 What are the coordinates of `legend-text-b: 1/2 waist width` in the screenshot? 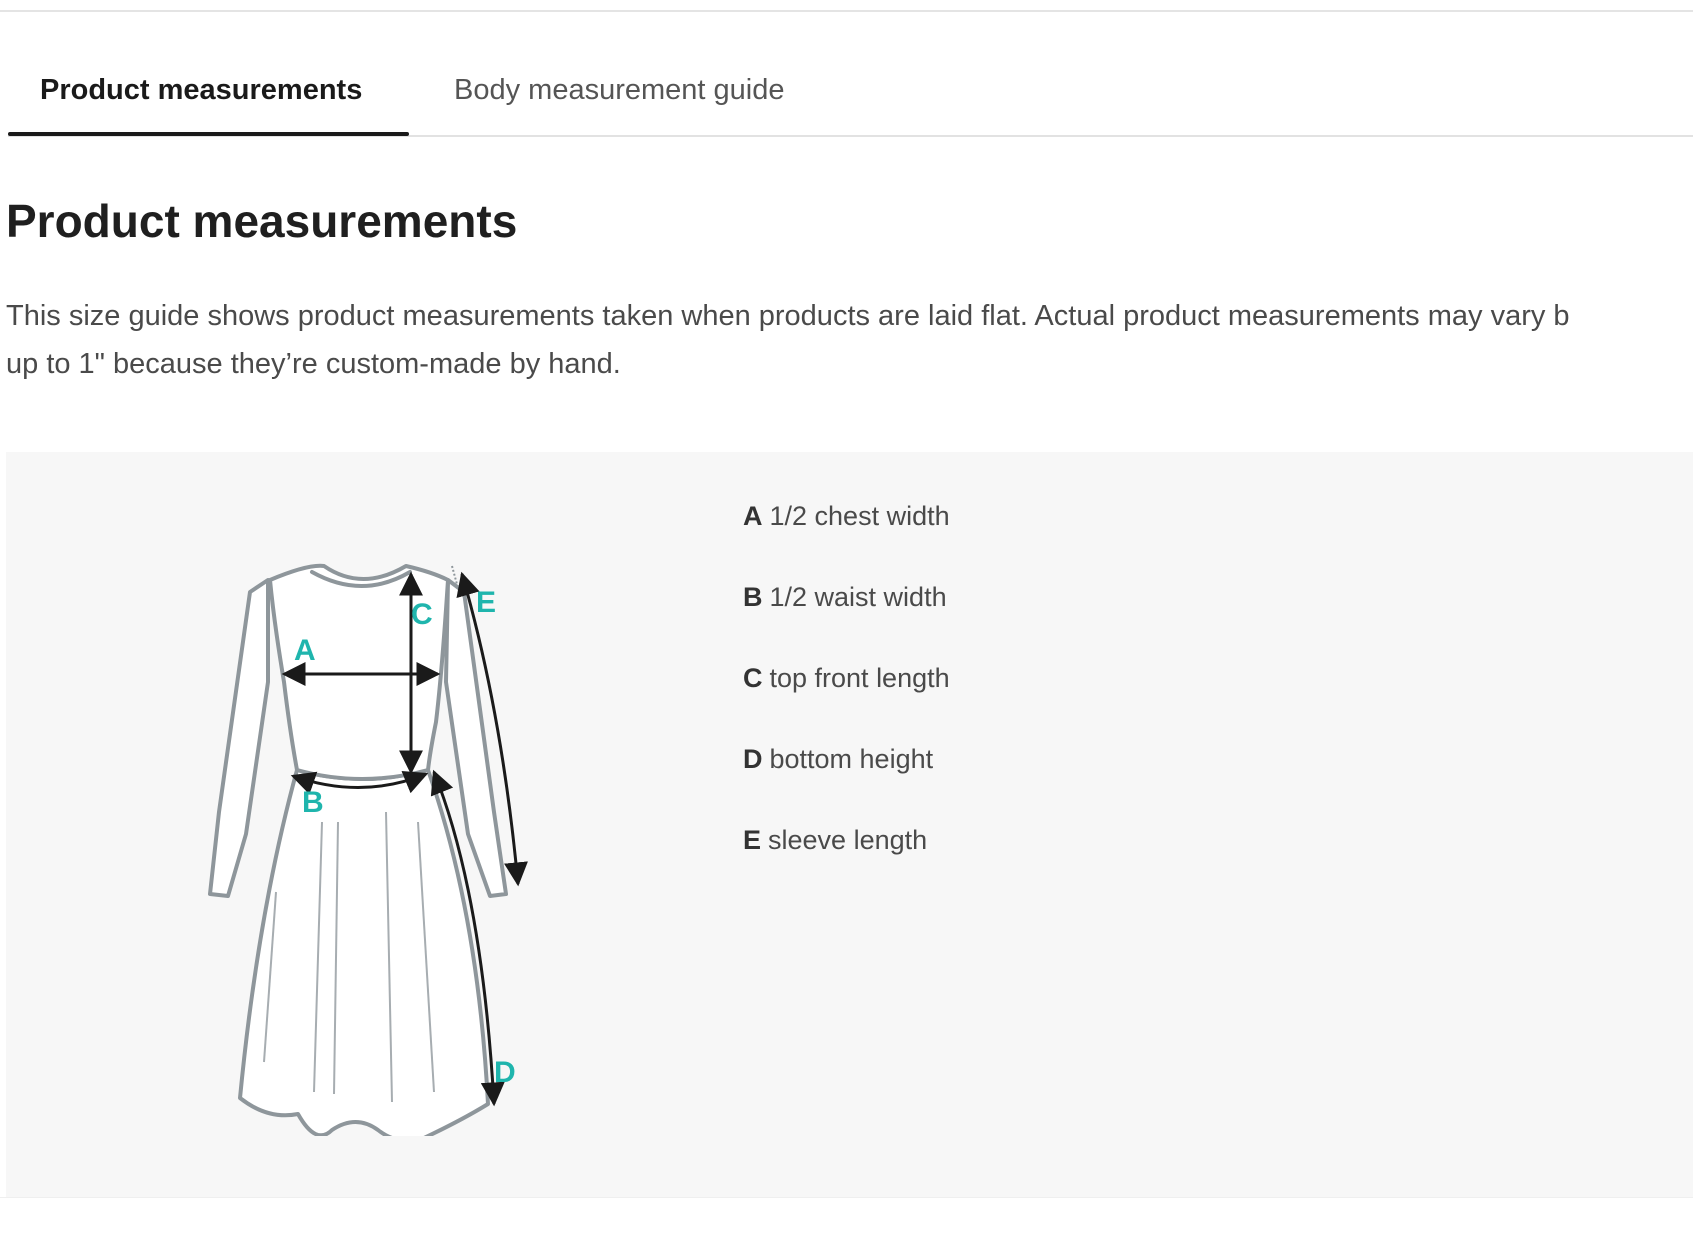 It's located at (858, 597).